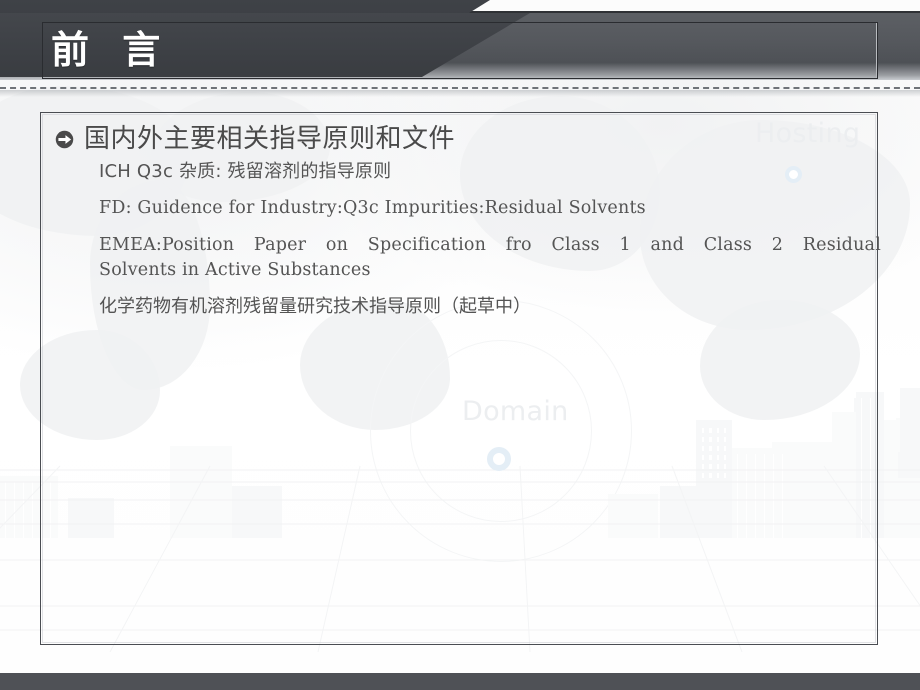  Describe the element at coordinates (460, 93) in the screenshot. I see `header-drop-shadow` at that location.